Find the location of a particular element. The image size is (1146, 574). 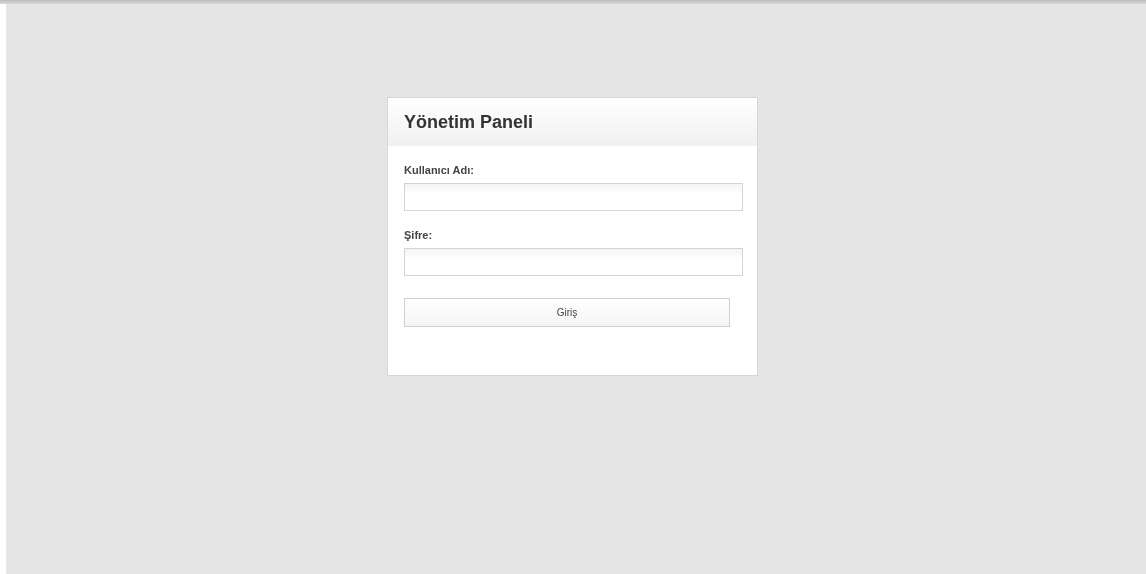

login-button: Giriş is located at coordinates (567, 312).